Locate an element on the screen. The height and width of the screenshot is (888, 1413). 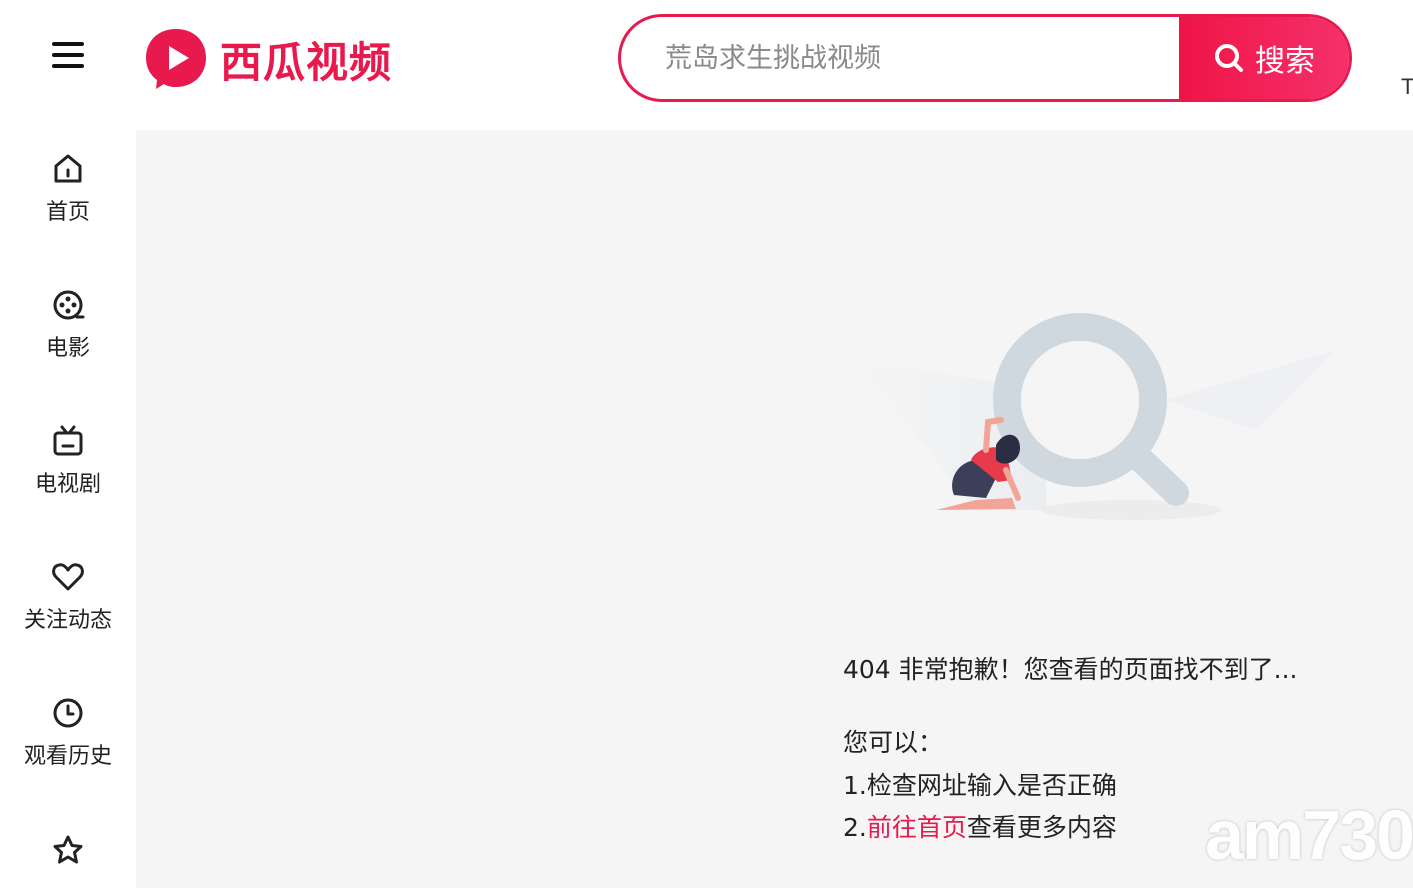
sidebar-item-label: 首页 is located at coordinates (67, 212).